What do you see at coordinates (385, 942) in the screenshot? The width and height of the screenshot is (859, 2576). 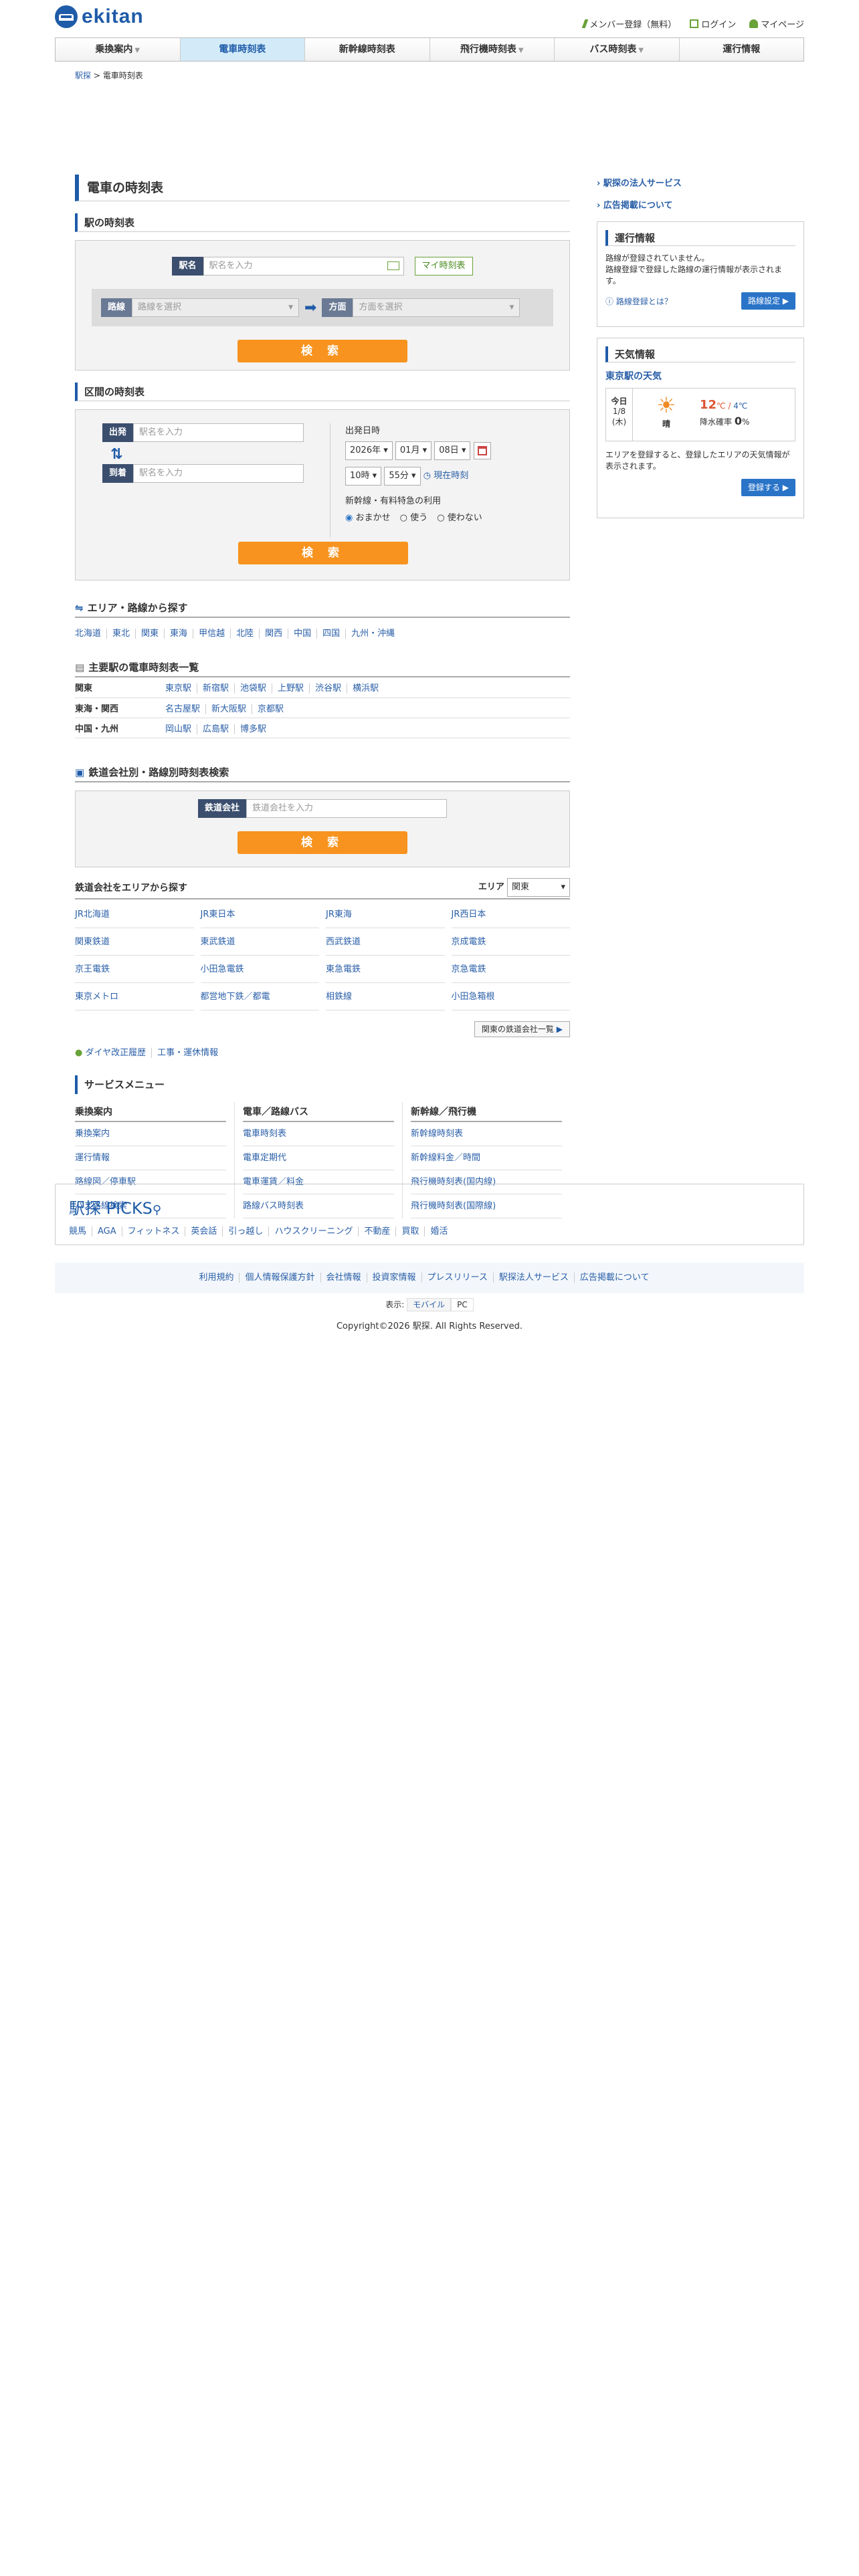 I see `company-link: 西武鉄道` at bounding box center [385, 942].